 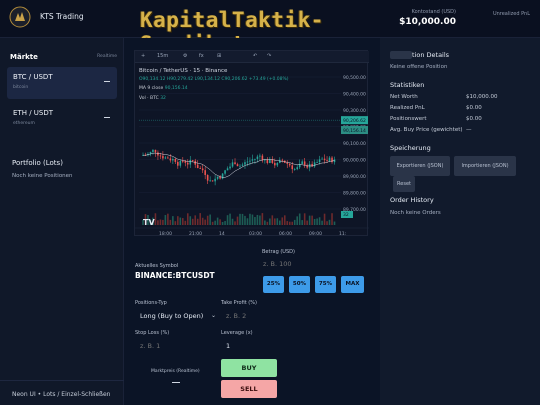 I want to click on indicators-icon: fx, so click(x=201, y=56).